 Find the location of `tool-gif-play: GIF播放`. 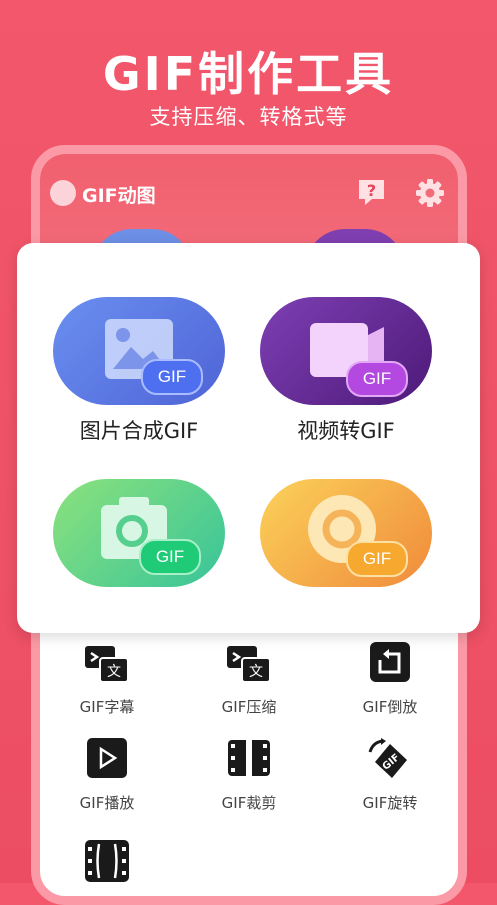

tool-gif-play: GIF播放 is located at coordinates (107, 775).